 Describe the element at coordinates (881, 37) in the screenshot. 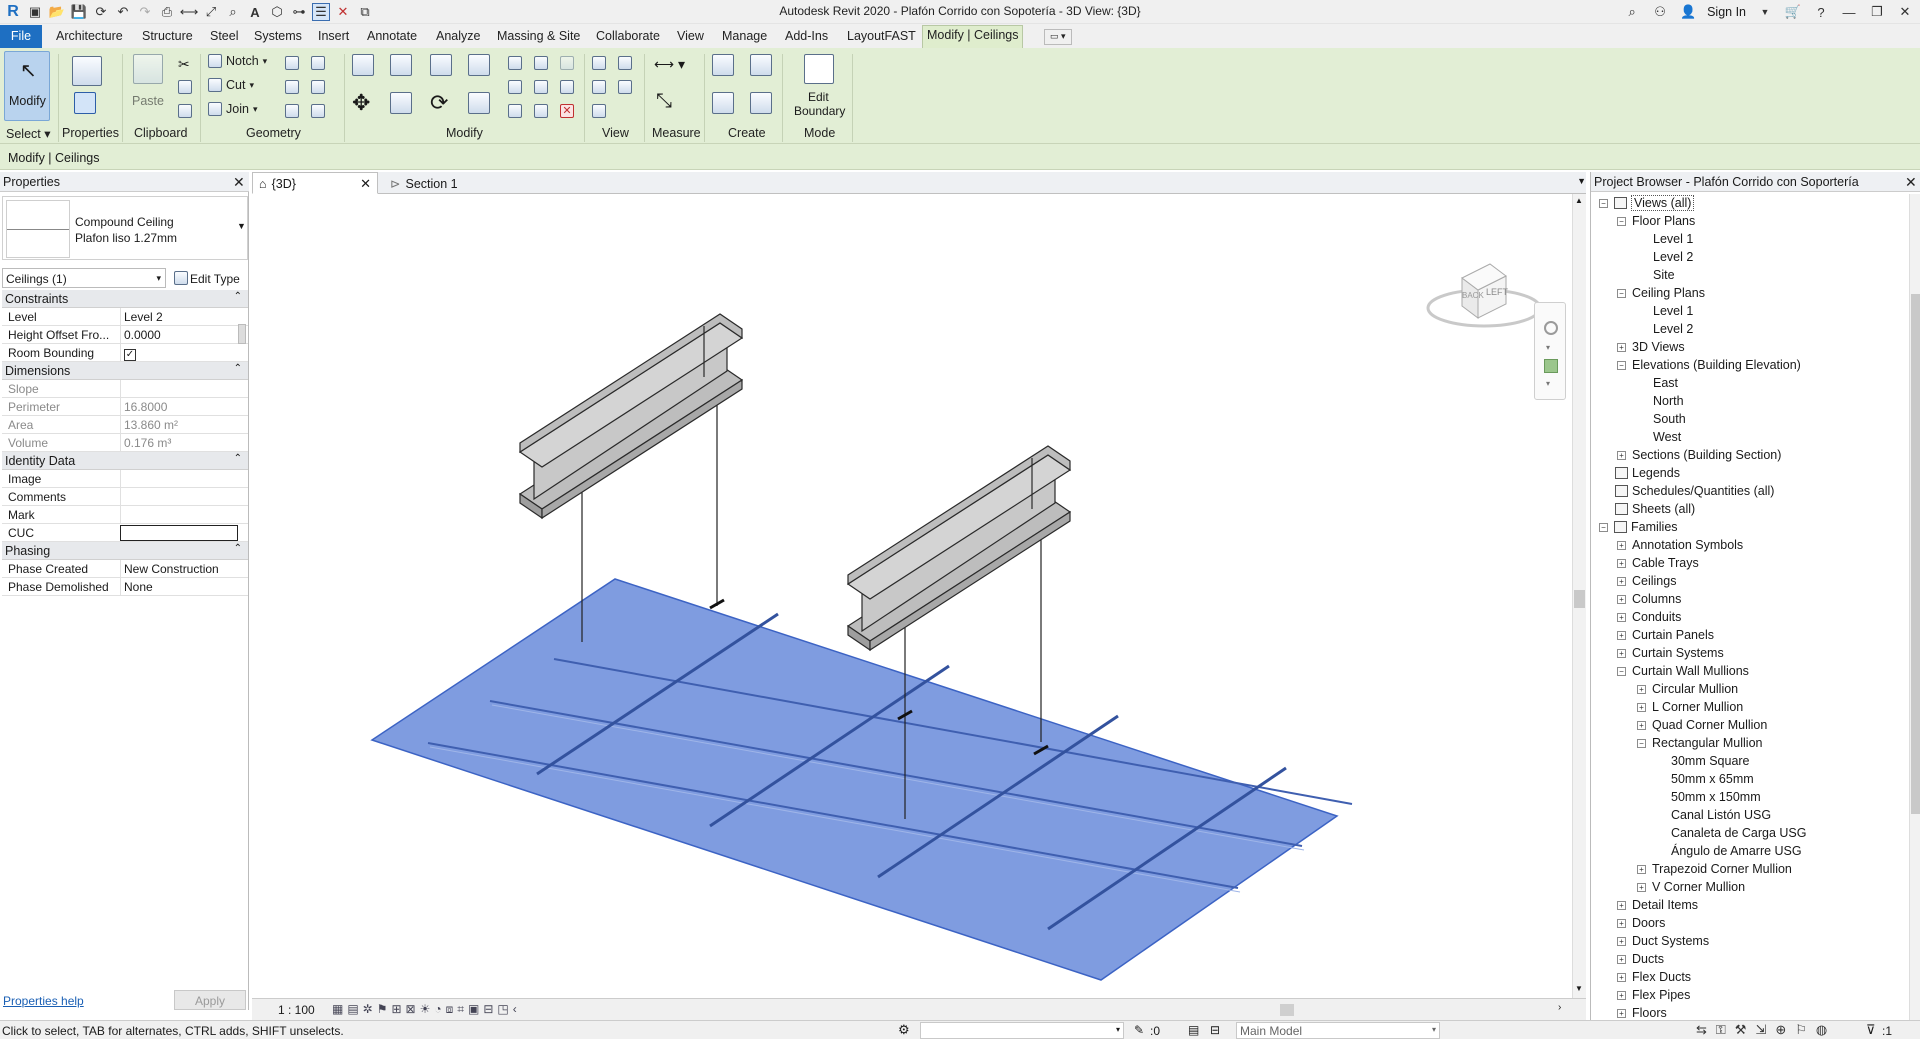

I see `tab-layoutfast: LayoutFAST` at that location.